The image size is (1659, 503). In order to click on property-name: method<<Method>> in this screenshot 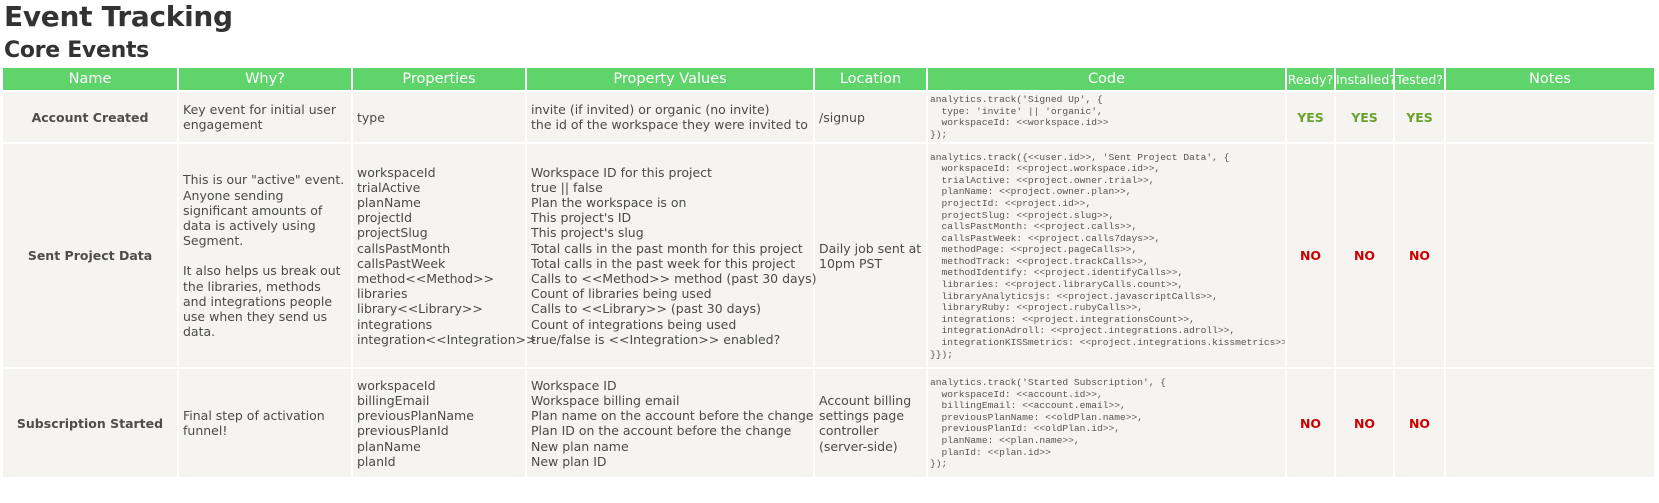, I will do `click(426, 279)`.